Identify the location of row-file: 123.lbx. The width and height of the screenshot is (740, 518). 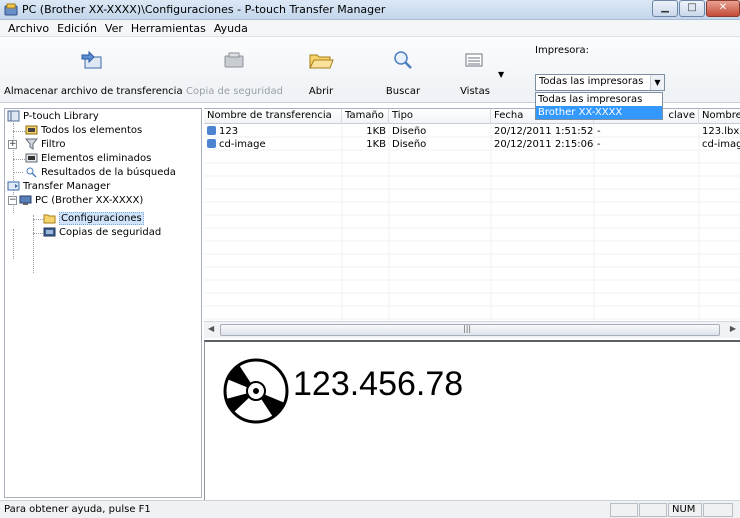
(721, 131).